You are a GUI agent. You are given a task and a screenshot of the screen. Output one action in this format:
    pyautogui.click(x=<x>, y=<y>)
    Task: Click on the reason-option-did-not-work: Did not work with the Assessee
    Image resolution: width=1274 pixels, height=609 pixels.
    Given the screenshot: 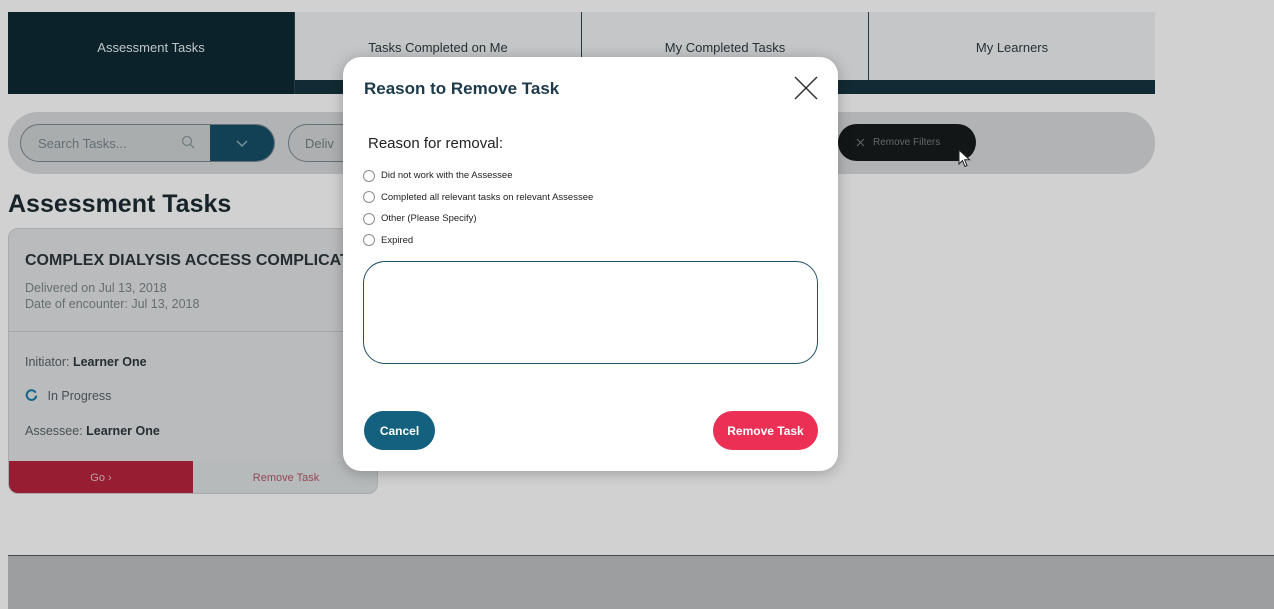 What is the action you would take?
    pyautogui.click(x=478, y=176)
    